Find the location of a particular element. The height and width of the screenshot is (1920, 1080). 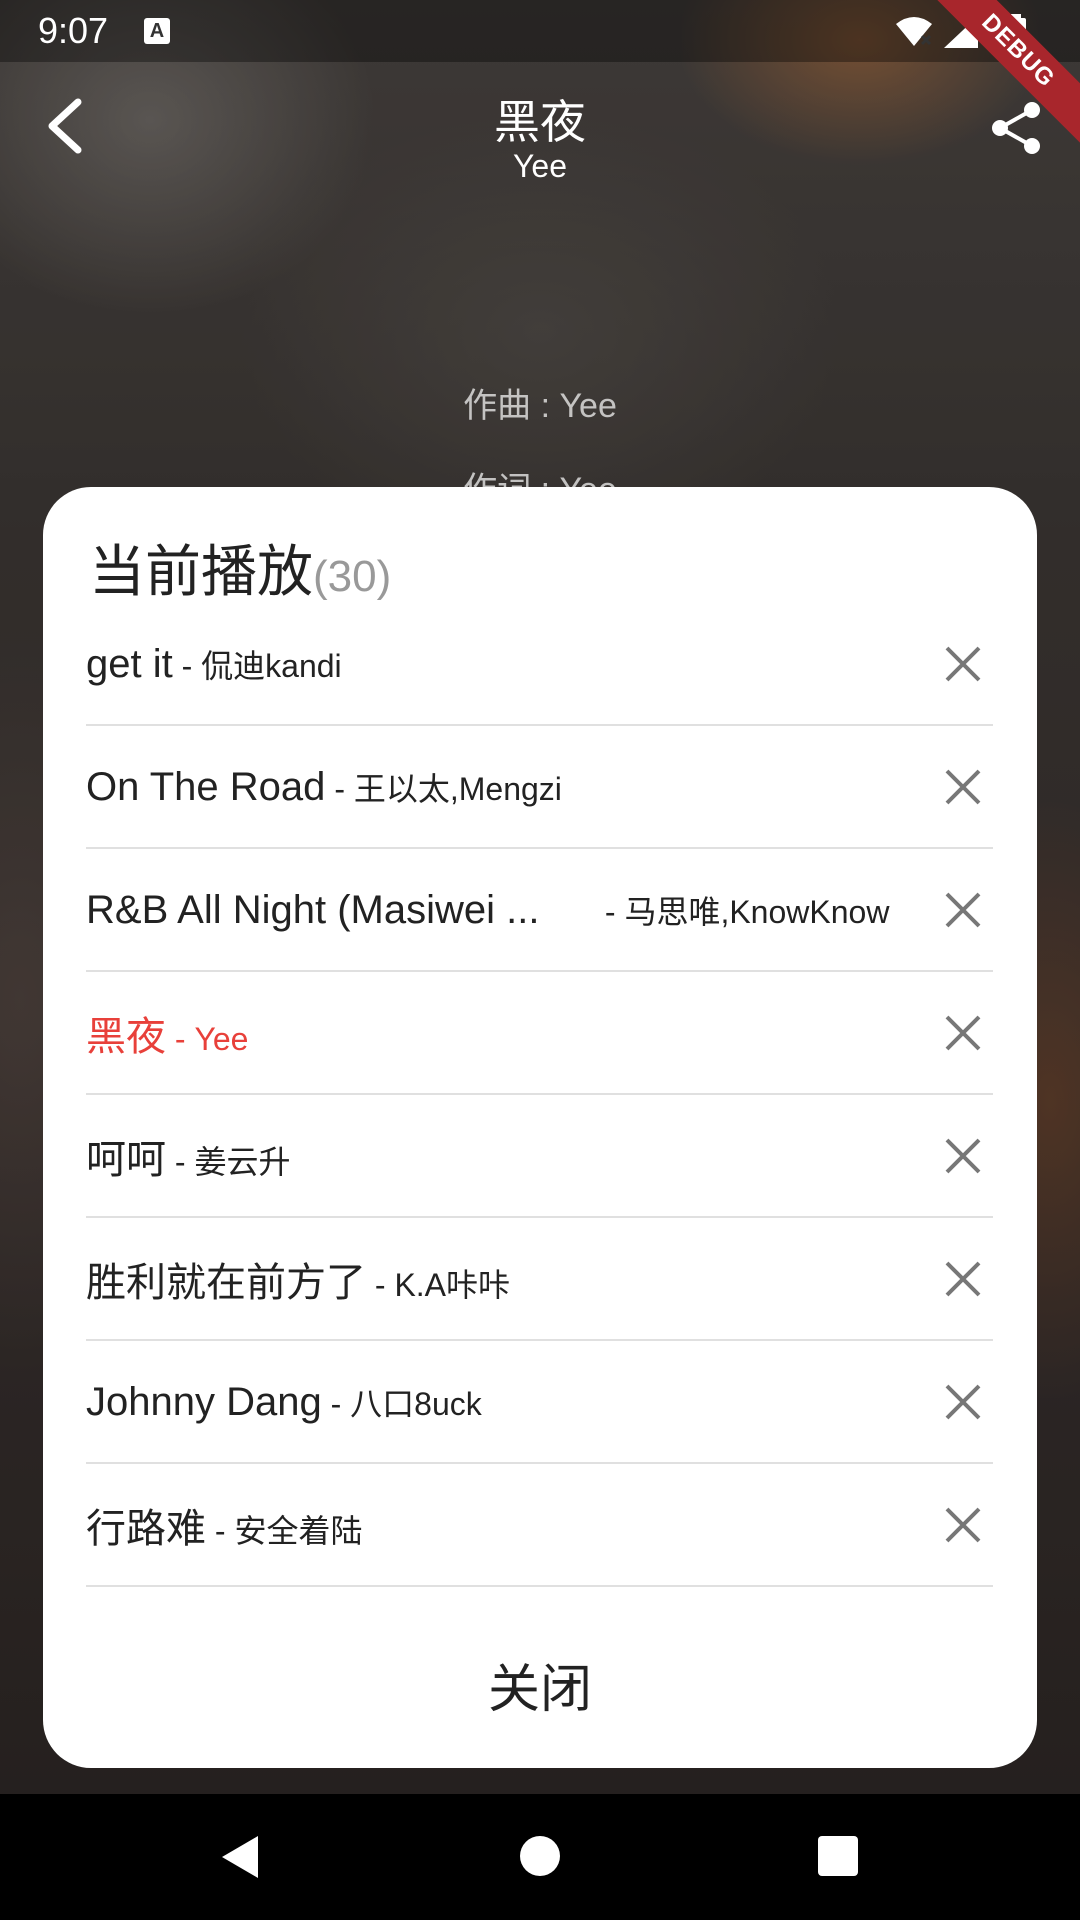

lyric-line: 作曲 : Yee is located at coordinates (540, 406).